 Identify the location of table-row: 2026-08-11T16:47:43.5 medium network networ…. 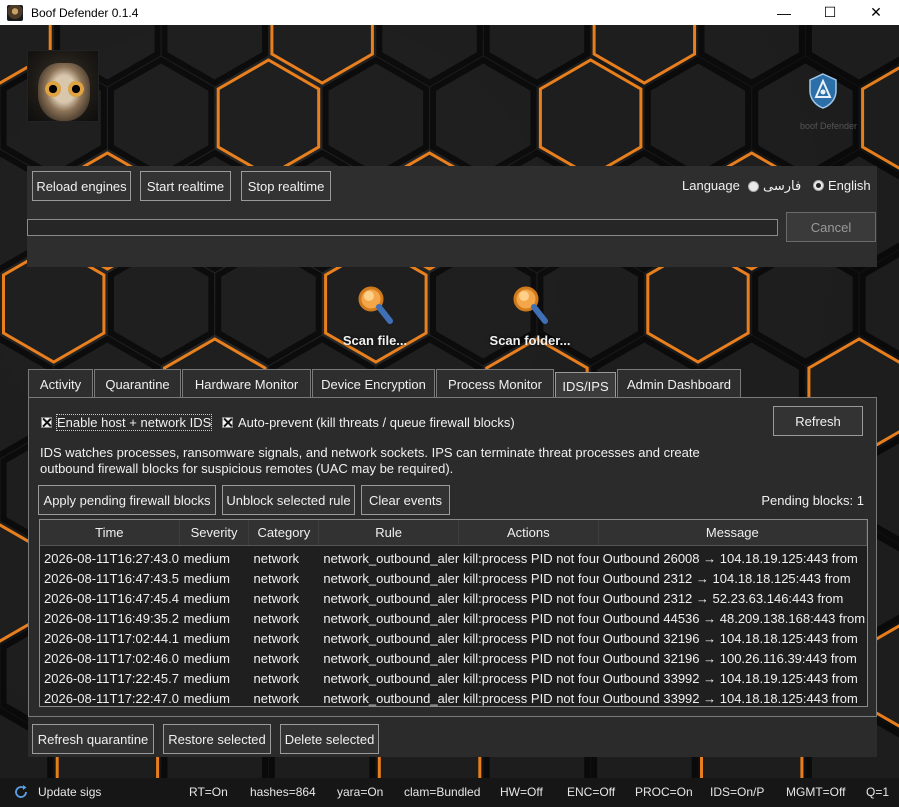
(453, 578).